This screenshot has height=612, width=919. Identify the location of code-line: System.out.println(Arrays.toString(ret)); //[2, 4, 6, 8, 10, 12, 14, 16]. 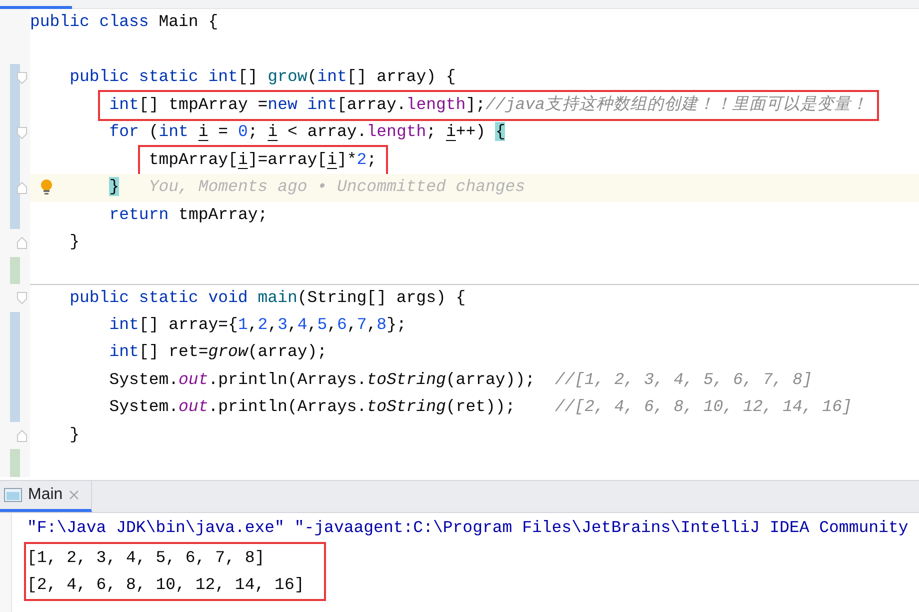
(480, 407).